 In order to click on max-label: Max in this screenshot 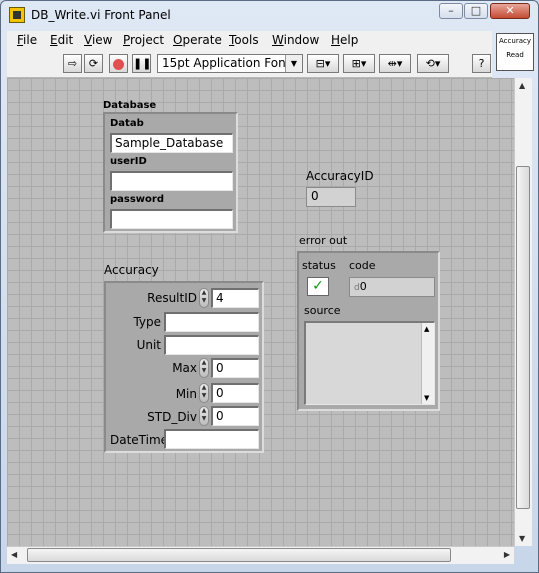, I will do `click(184, 368)`.